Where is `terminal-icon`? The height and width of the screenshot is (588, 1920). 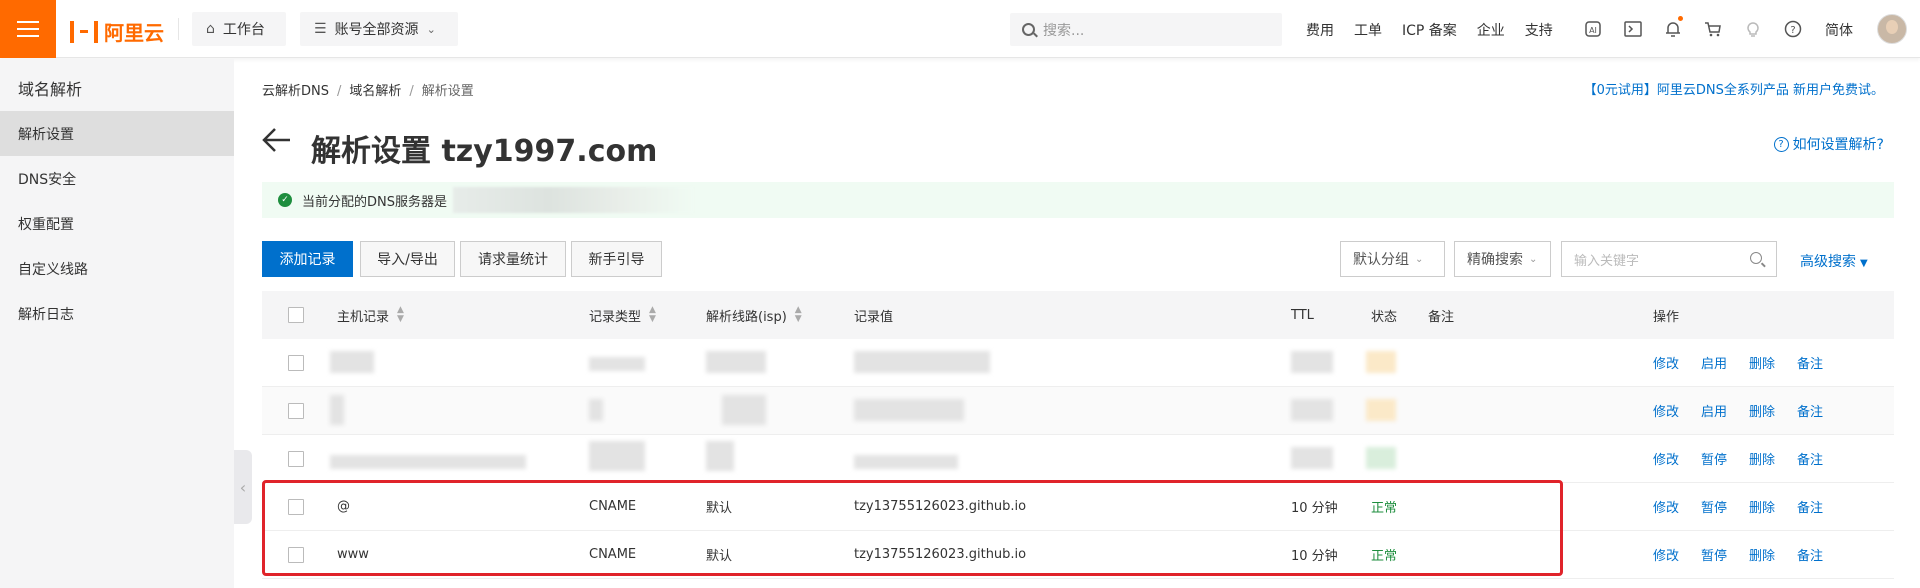
terminal-icon is located at coordinates (1633, 29).